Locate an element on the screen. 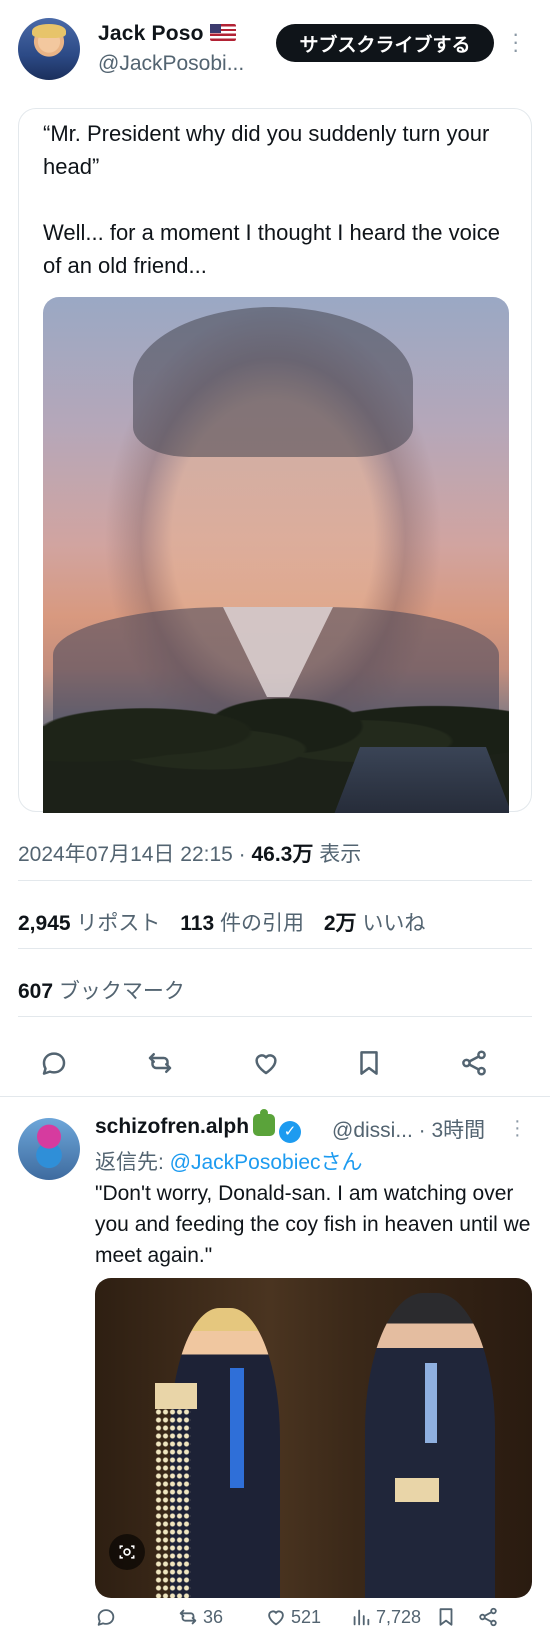 This screenshot has height=1636, width=550. author-display-name: Jack Poso is located at coordinates (167, 34).